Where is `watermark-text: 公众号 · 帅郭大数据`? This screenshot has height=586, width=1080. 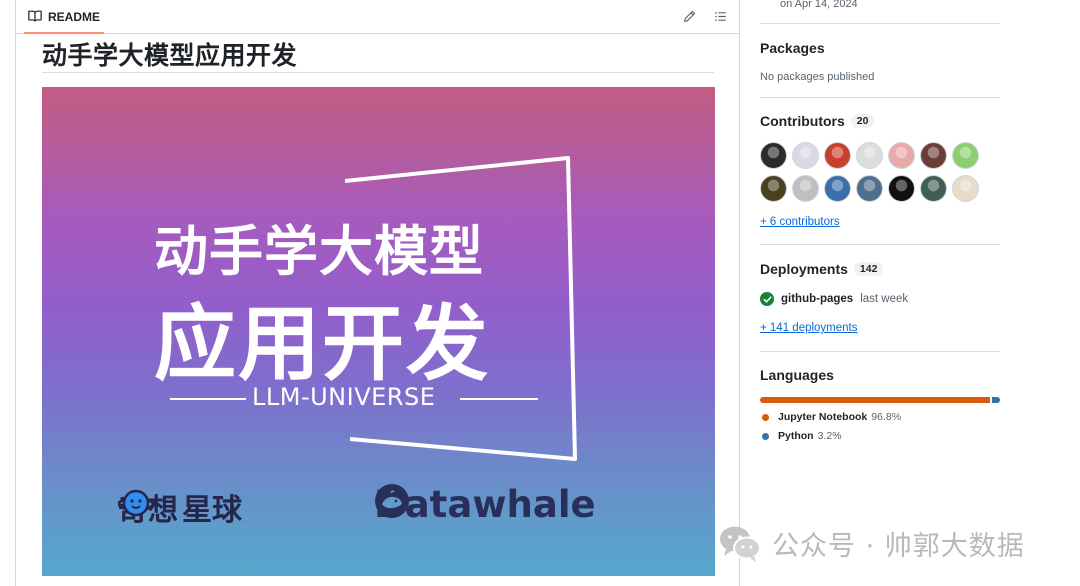
watermark-text: 公众号 · 帅郭大数据 is located at coordinates (898, 546).